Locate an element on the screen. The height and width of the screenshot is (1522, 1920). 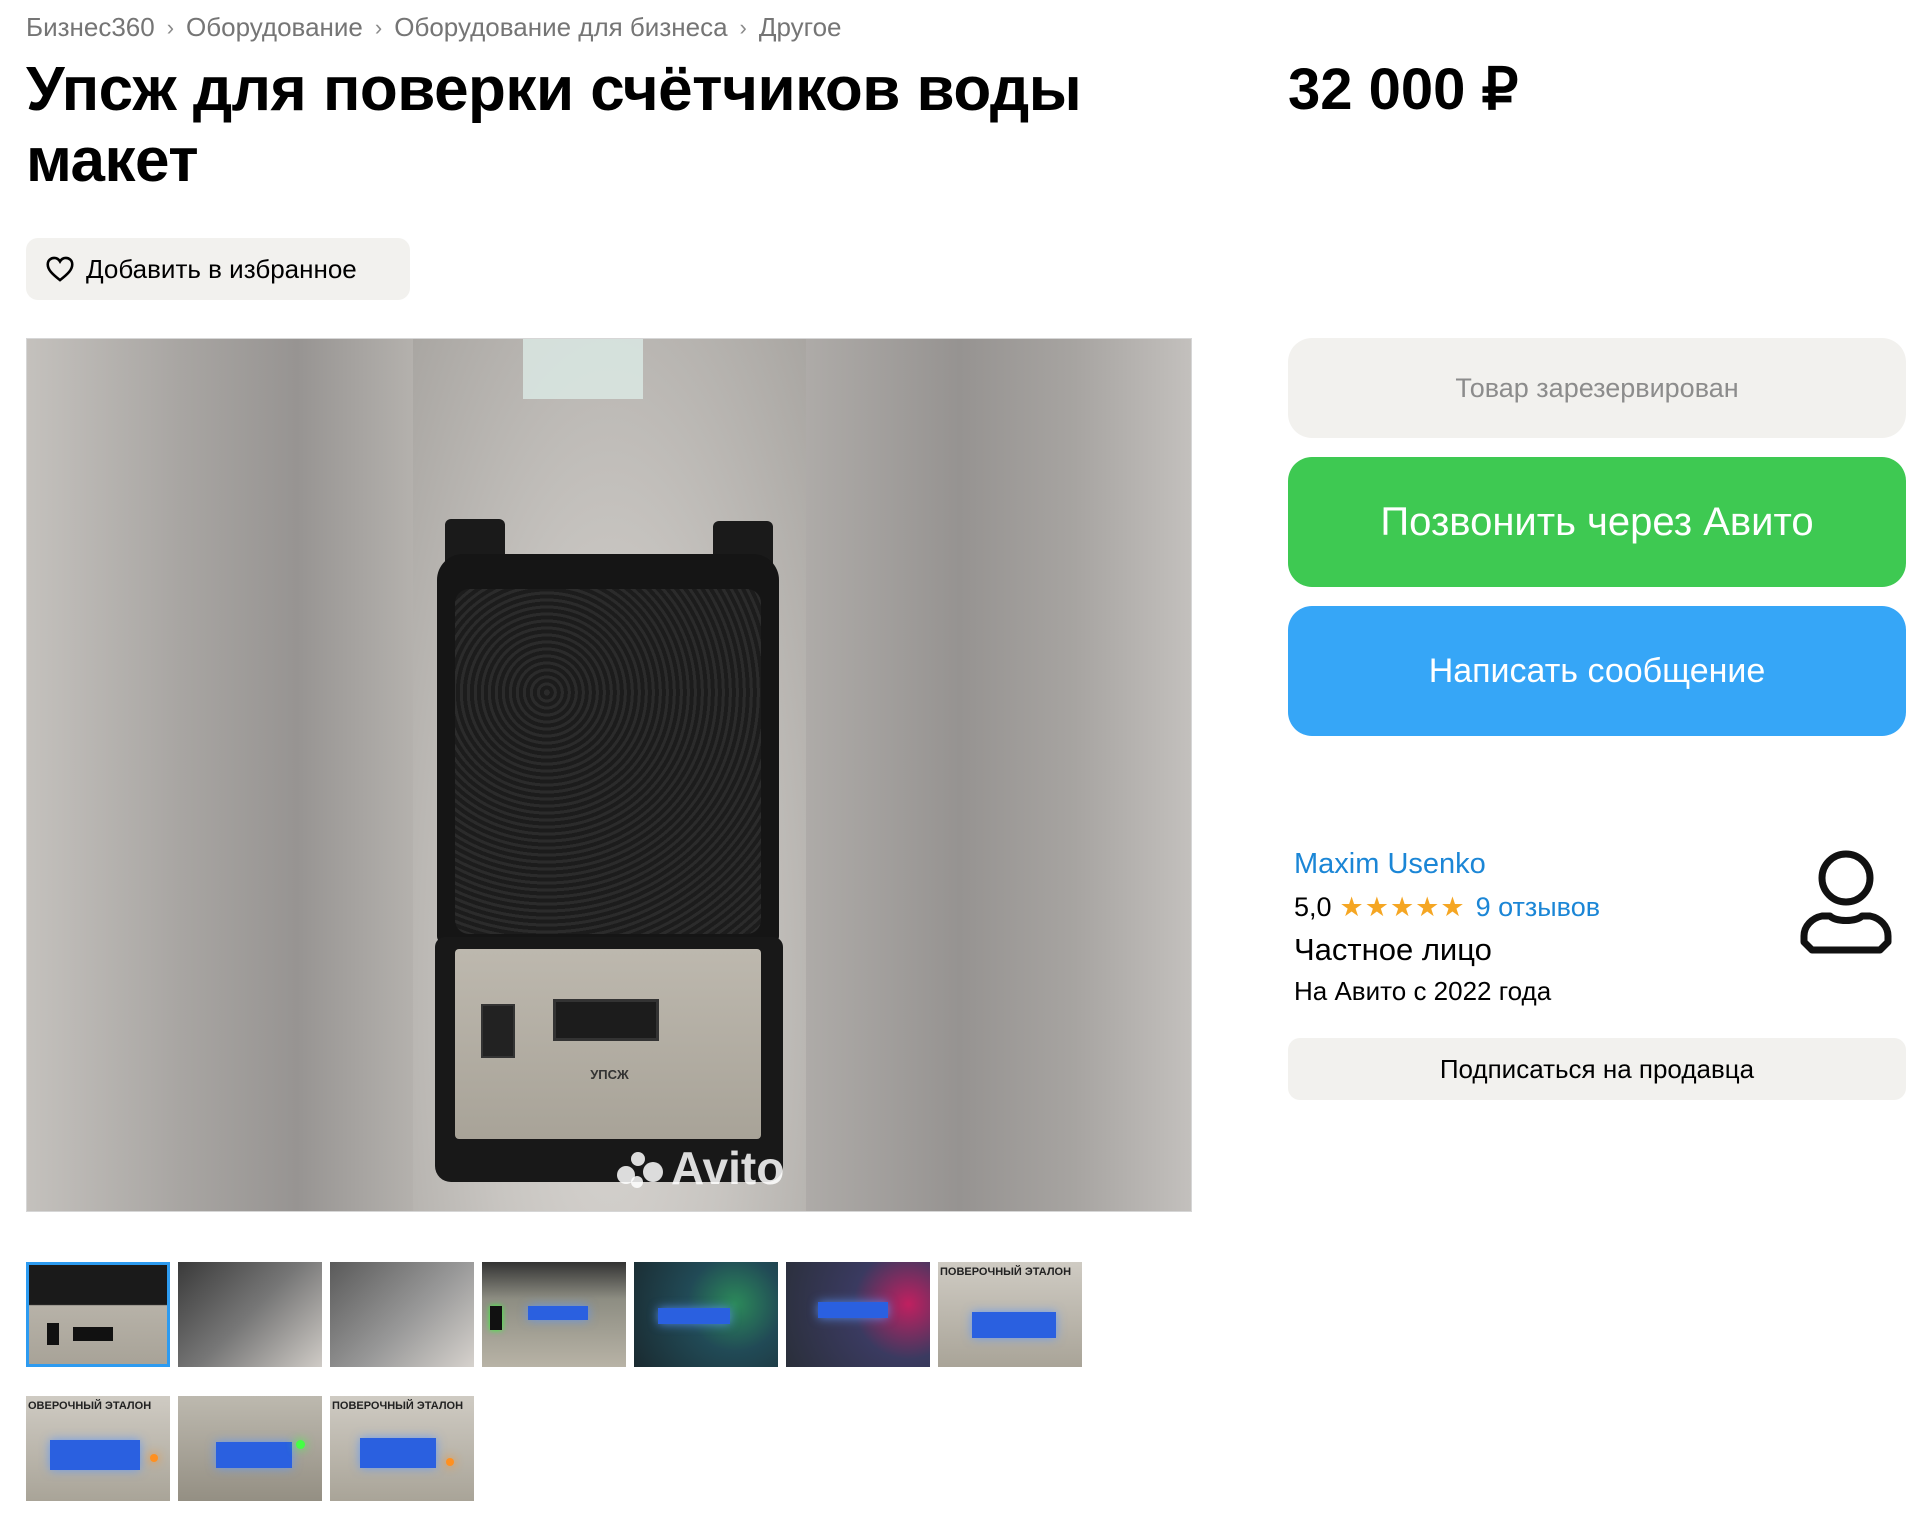
case-foam is located at coordinates (608, 761).